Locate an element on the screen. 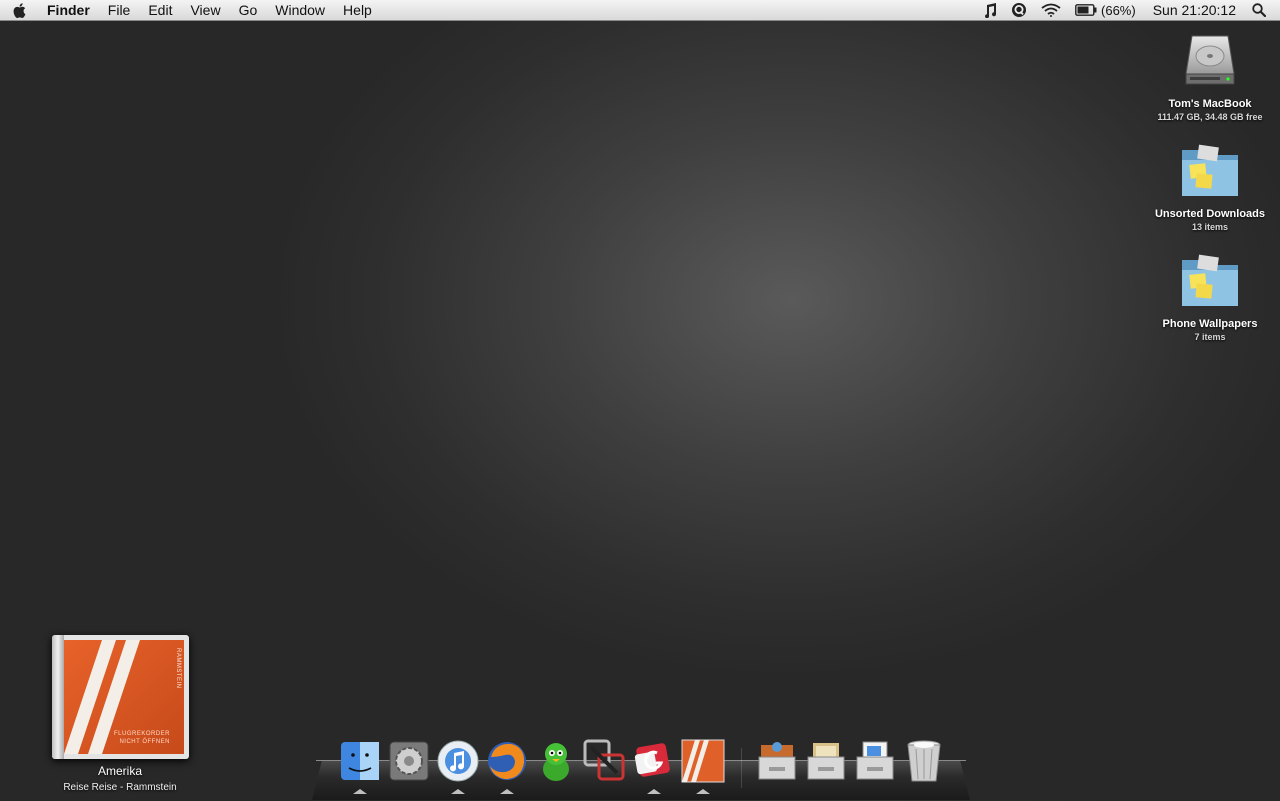 The image size is (1280, 801). menu-help: Help is located at coordinates (357, 10).